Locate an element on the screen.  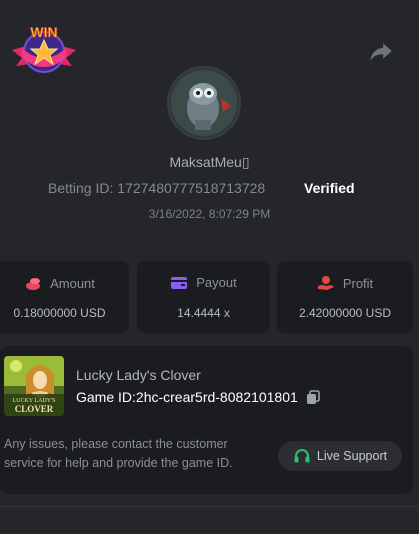
betting-id-value: 1727480777518713728 is located at coordinates (191, 188).